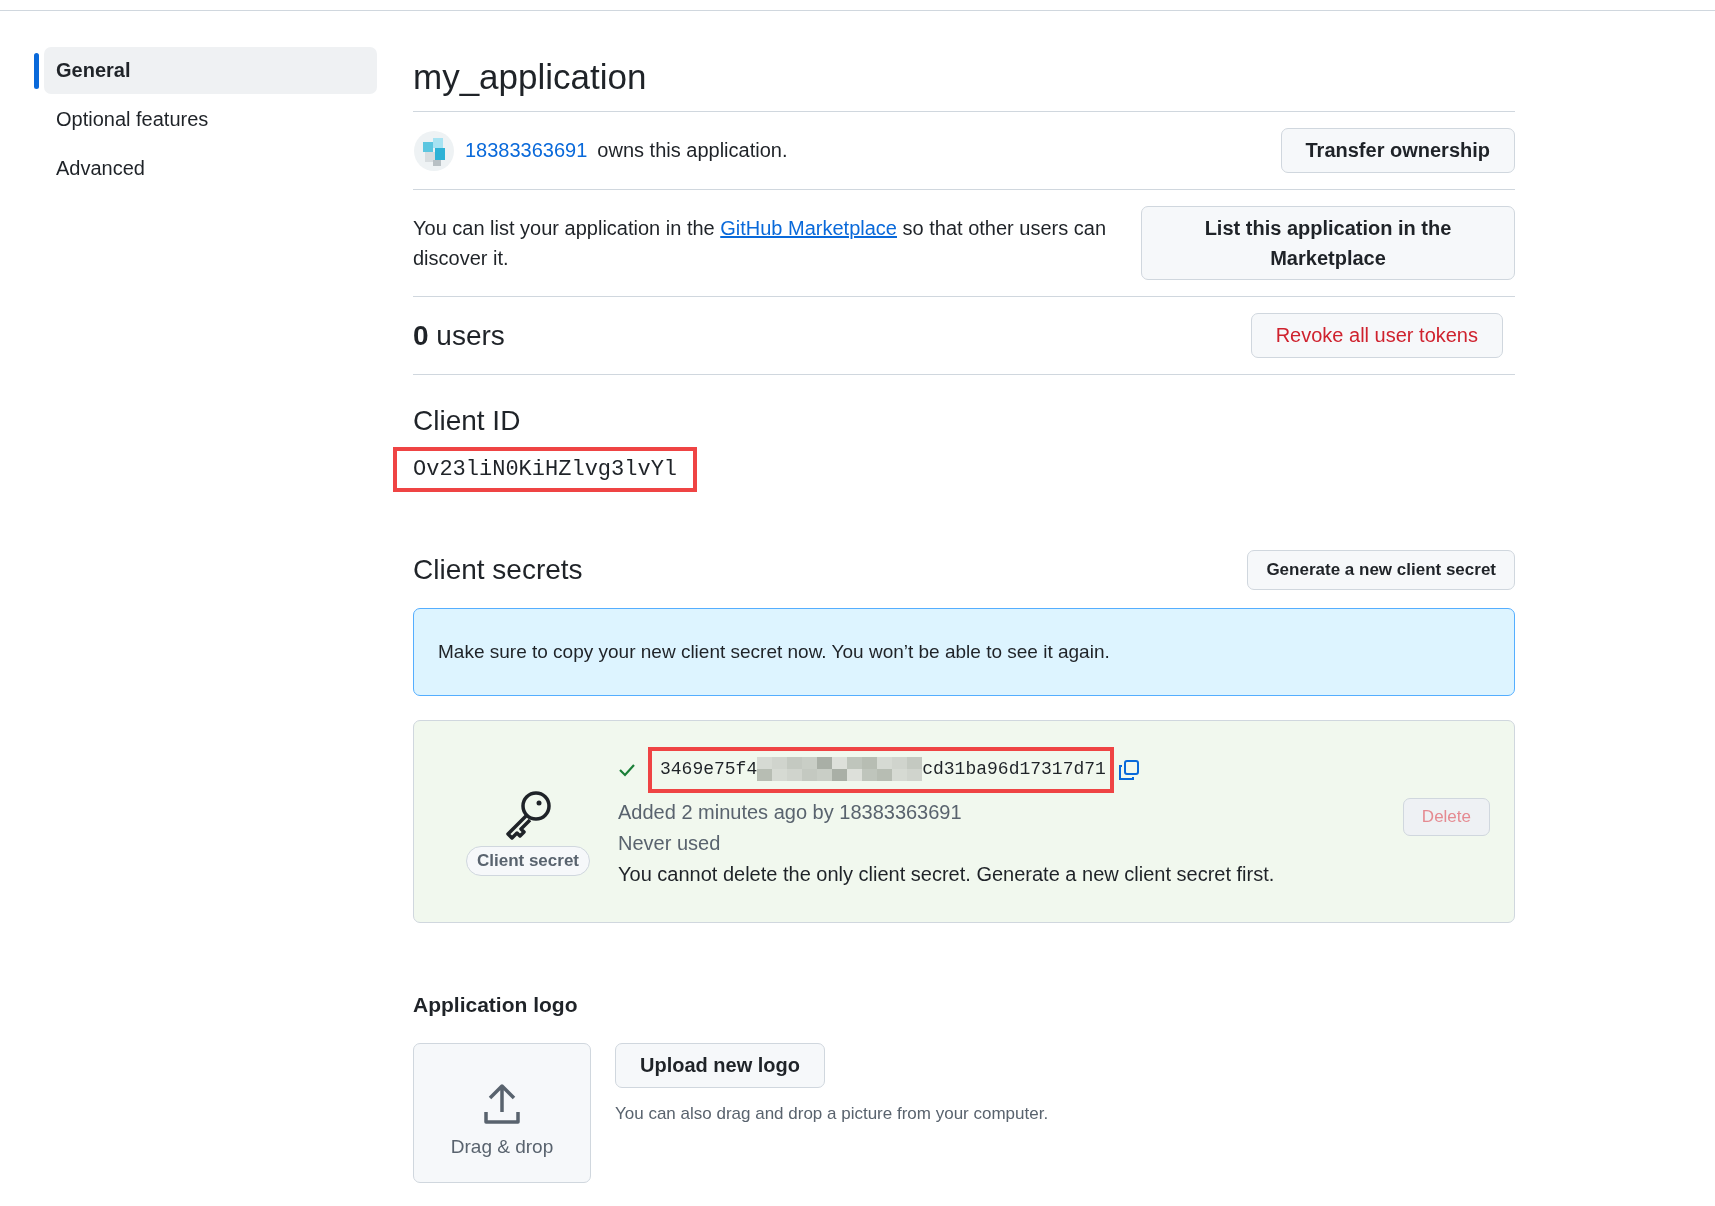 This screenshot has width=1715, height=1206. What do you see at coordinates (210, 70) in the screenshot?
I see `sidebar-item: General` at bounding box center [210, 70].